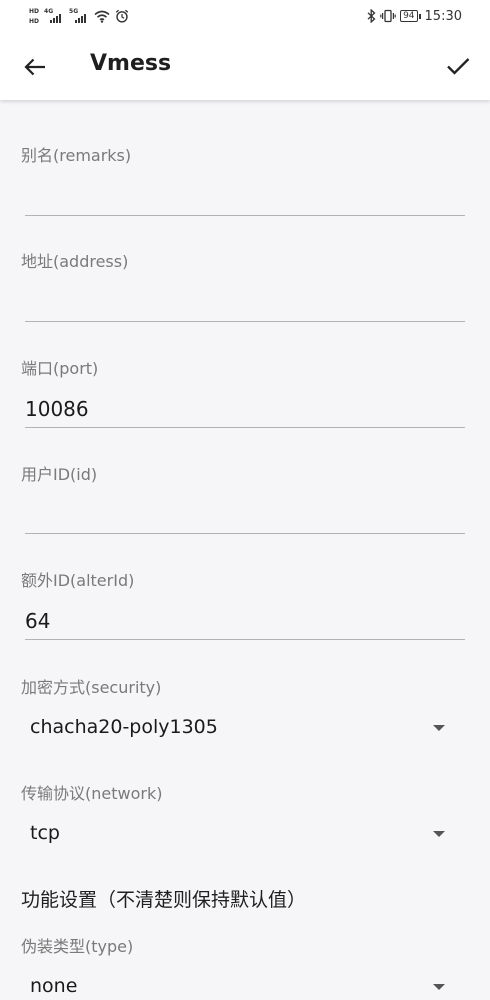  I want to click on status-bar: HD HD 4G 5G 94 15:30, so click(245, 16).